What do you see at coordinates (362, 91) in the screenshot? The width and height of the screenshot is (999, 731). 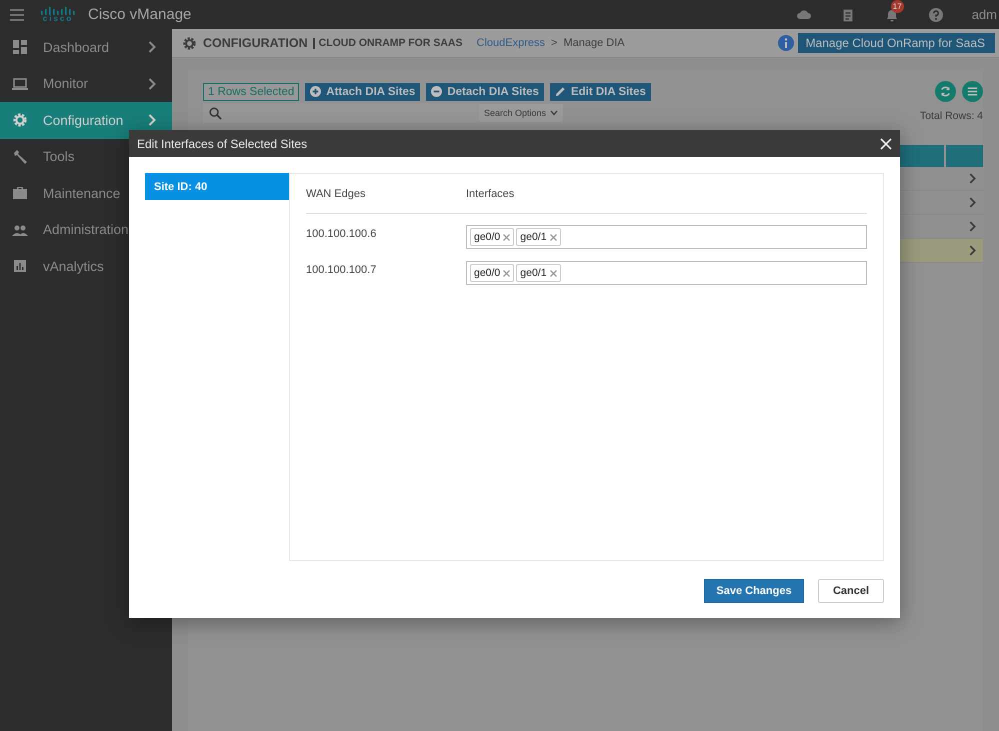 I see `toolbar-button: Attach DIA Sites` at bounding box center [362, 91].